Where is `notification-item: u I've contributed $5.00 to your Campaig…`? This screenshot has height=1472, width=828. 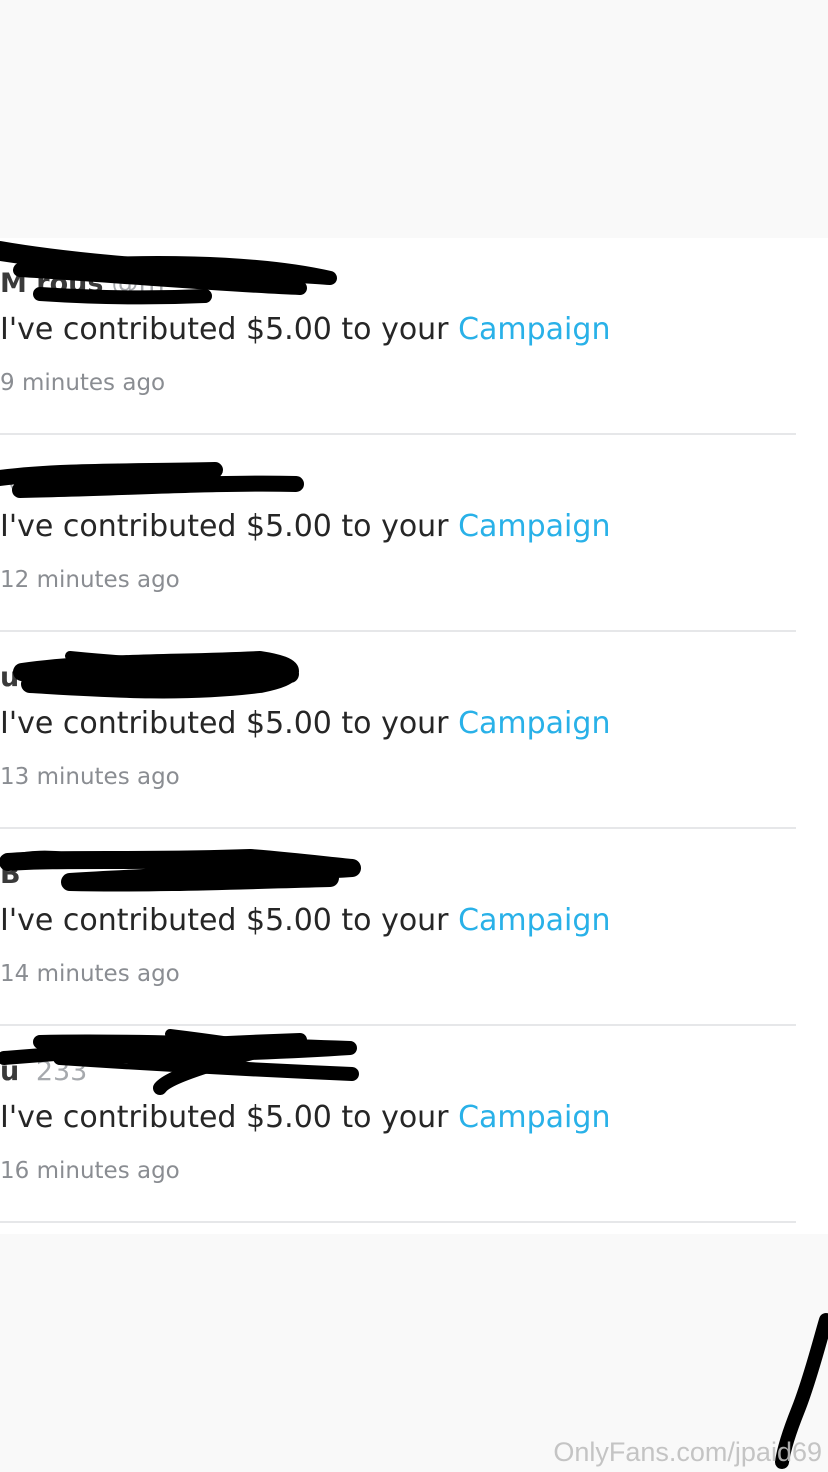
notification-item: u I've contributed $5.00 to your Campaig… is located at coordinates (398, 730).